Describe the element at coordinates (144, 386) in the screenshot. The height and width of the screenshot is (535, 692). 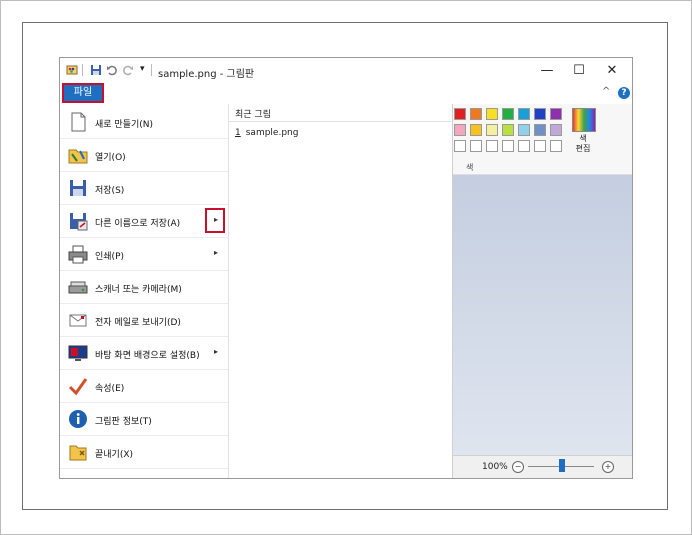
I see `file-menu-item: 속성(E)` at that location.